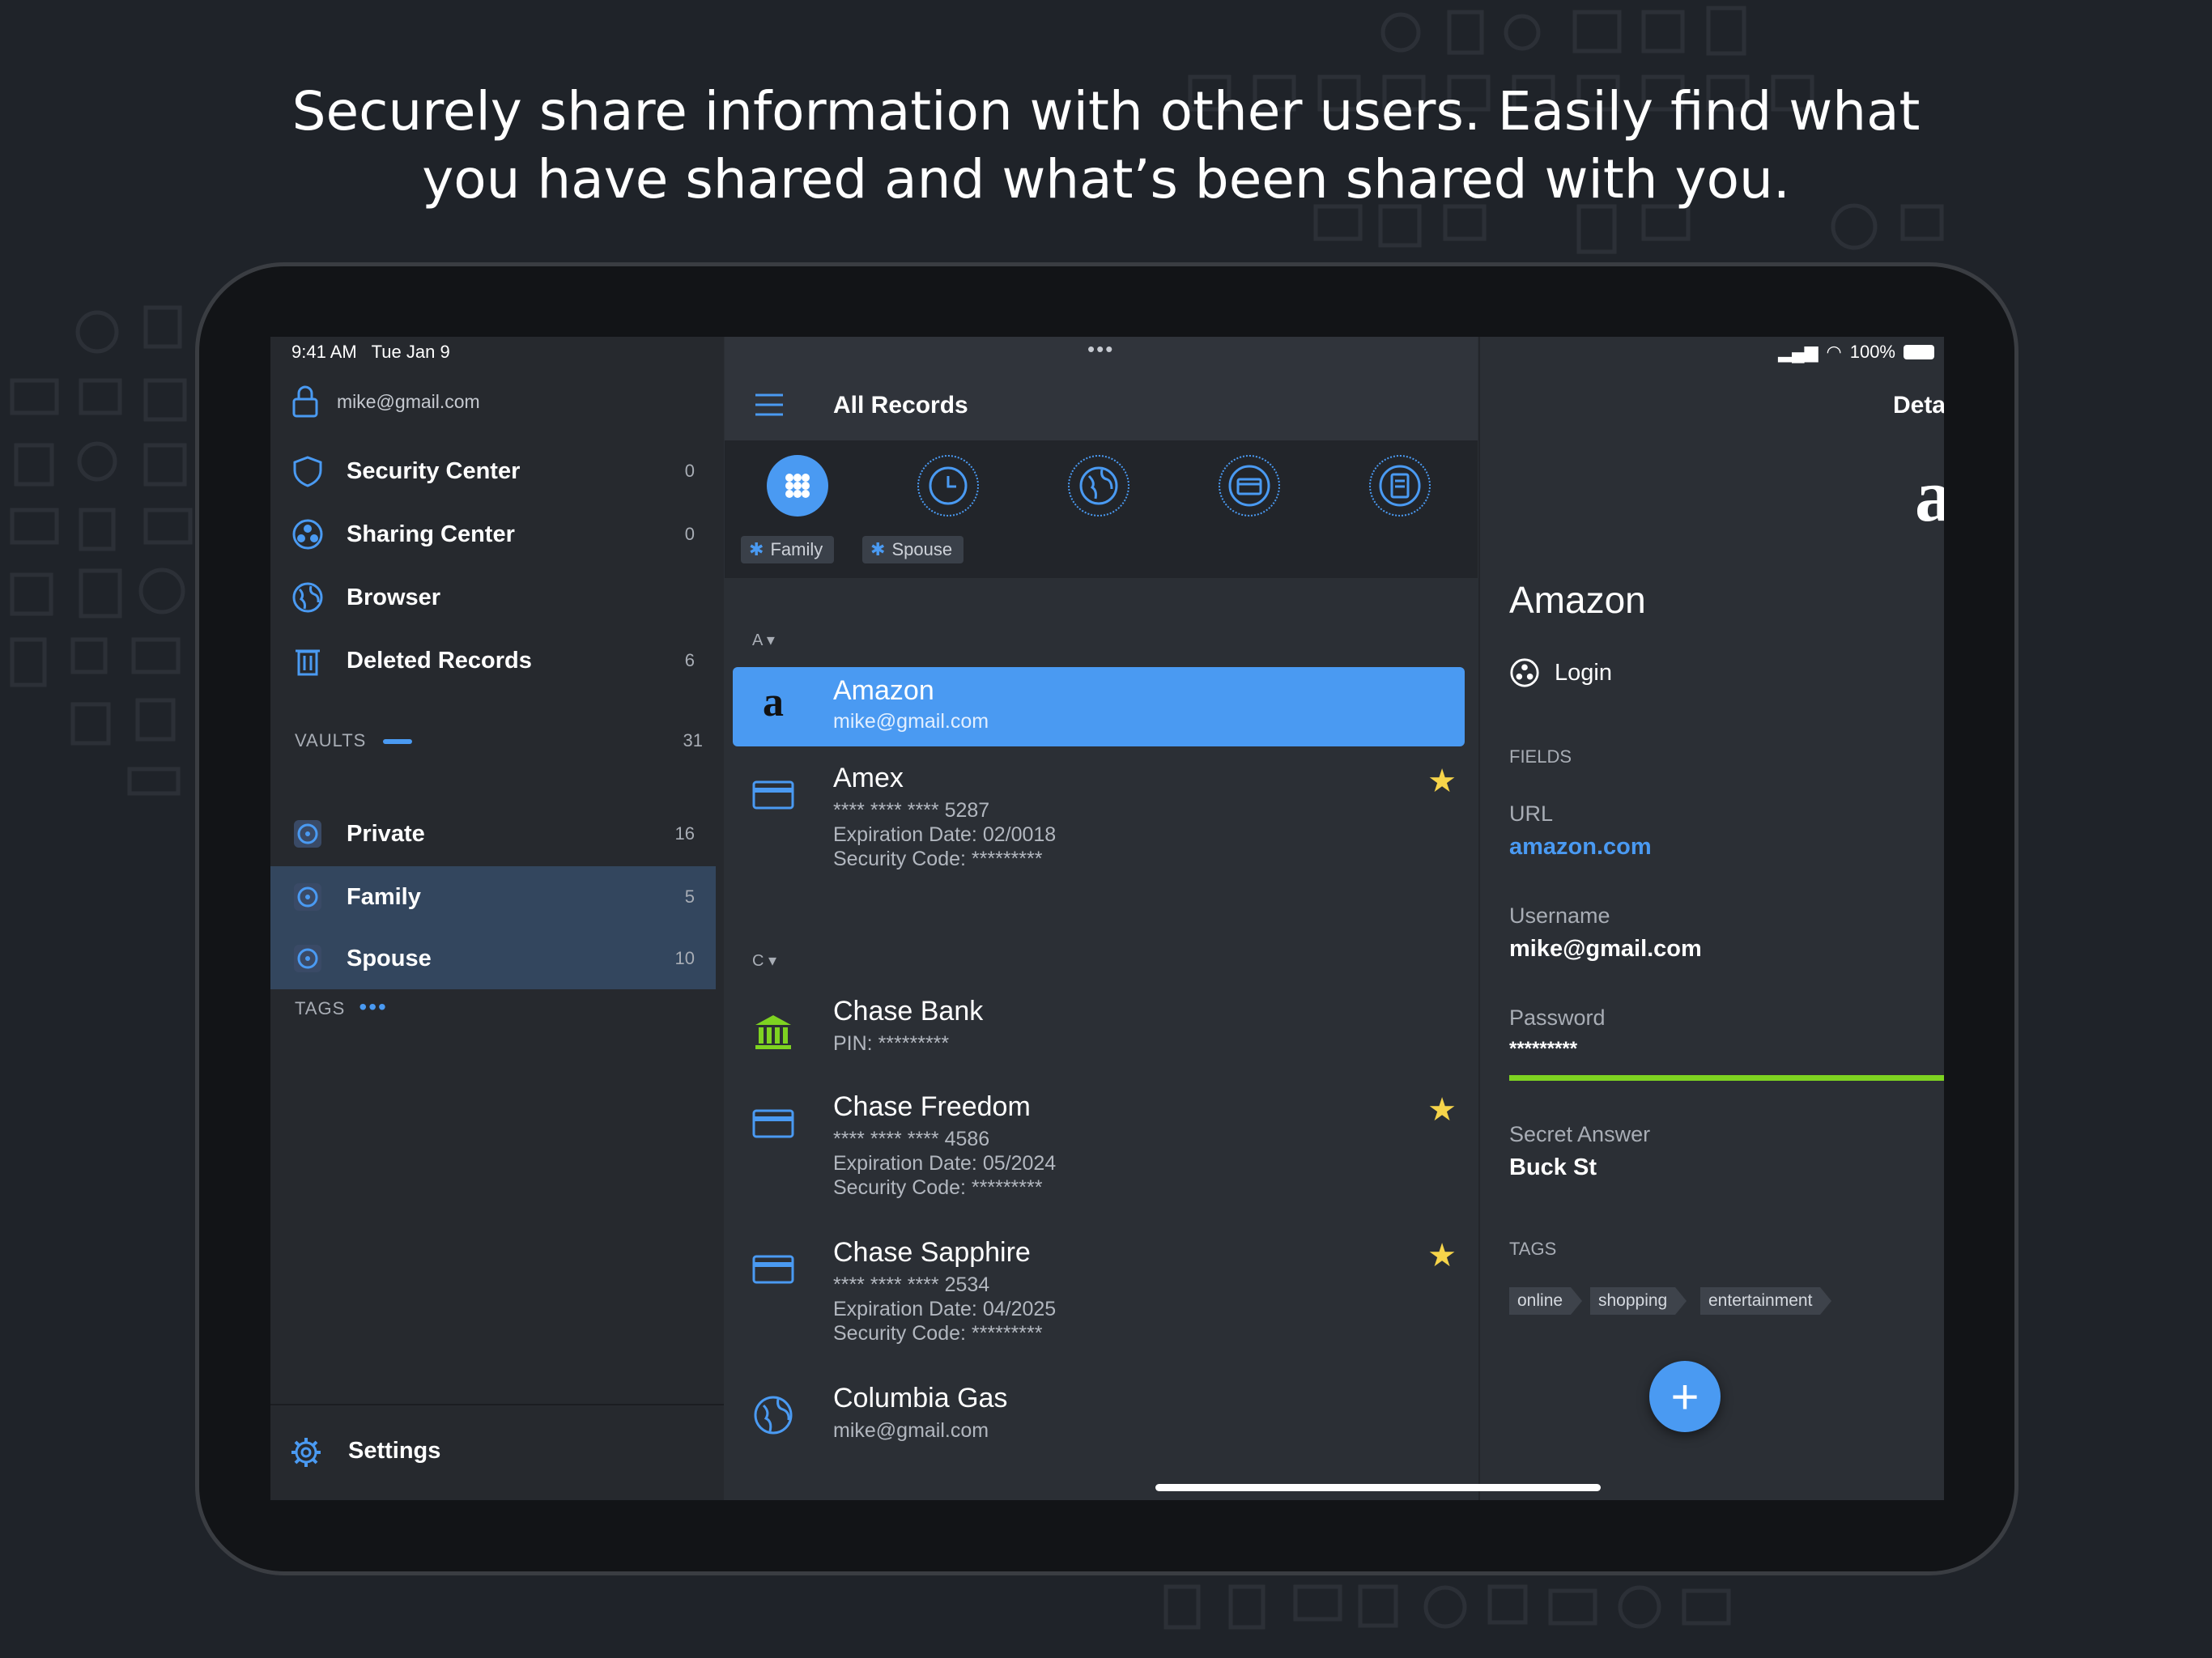 The height and width of the screenshot is (1658, 2212). Describe the element at coordinates (1583, 672) in the screenshot. I see `record-type-label: Login` at that location.